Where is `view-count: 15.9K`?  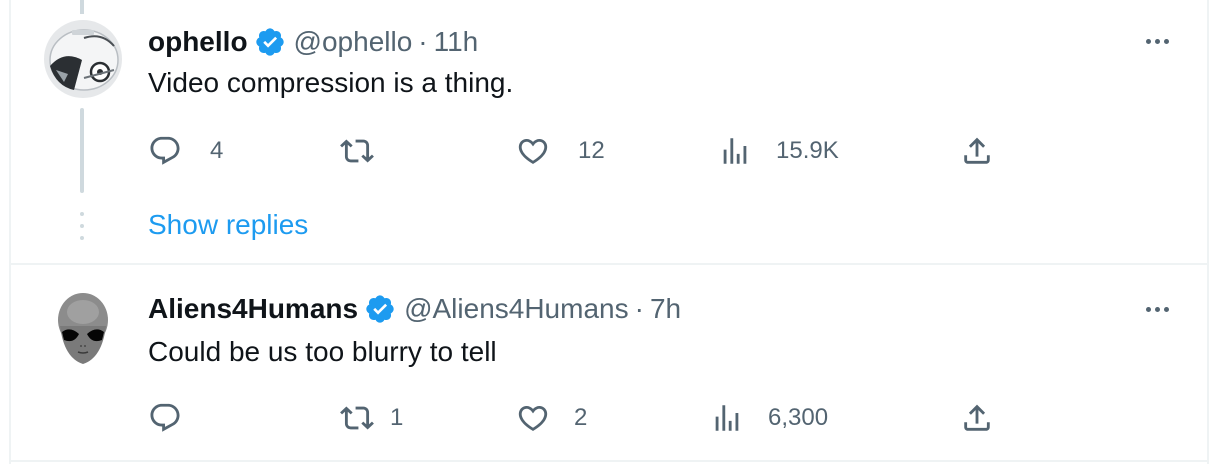 view-count: 15.9K is located at coordinates (807, 150).